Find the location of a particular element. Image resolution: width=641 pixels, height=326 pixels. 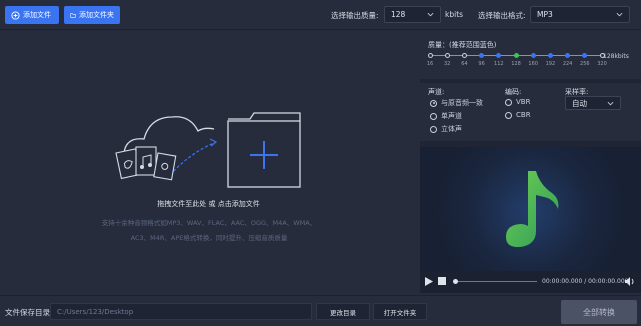

channel-option-original: 与原音频一致 is located at coordinates (456, 103).